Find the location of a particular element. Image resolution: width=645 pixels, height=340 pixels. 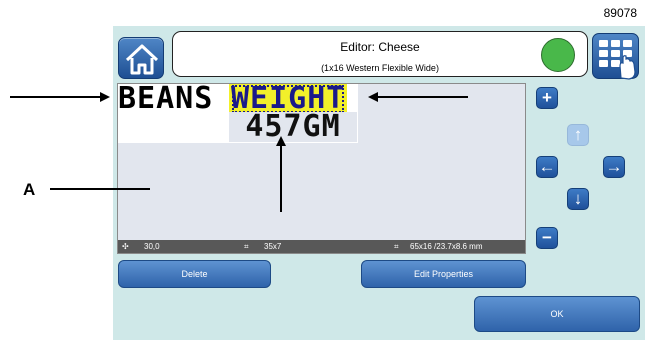

page-title: Editor: Cheese is located at coordinates (380, 47).